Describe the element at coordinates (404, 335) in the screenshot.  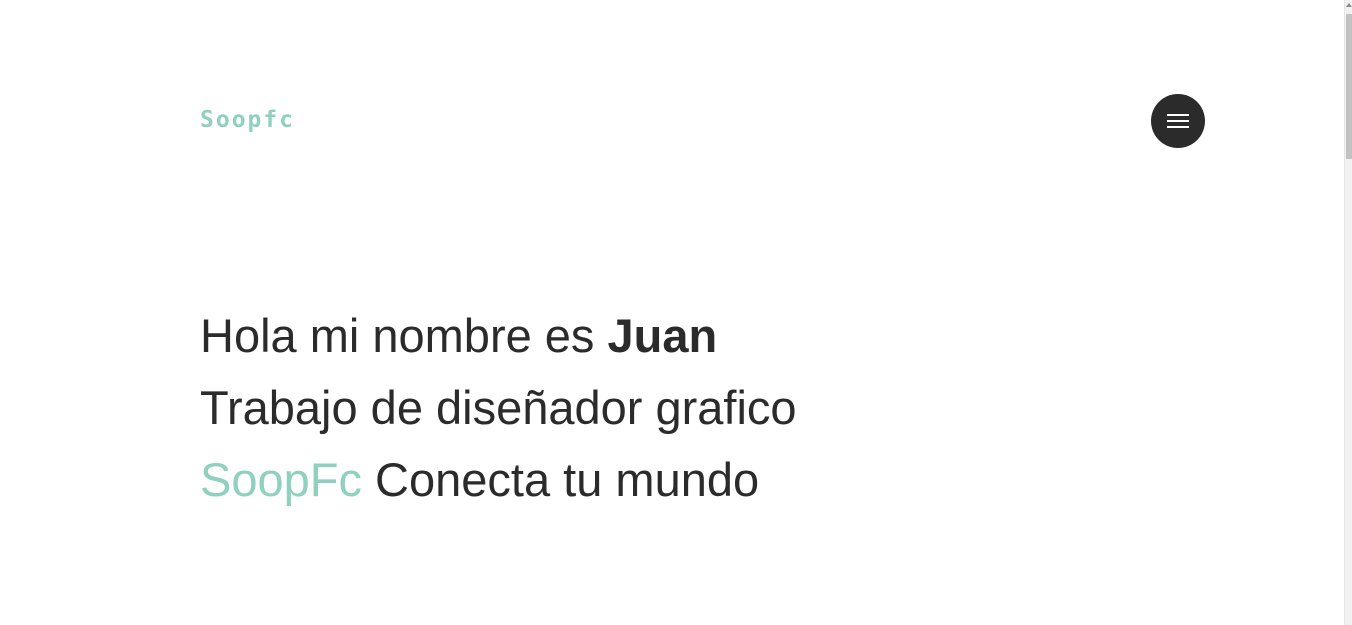
I see `hero-greeting: Hola mi nombre es` at that location.